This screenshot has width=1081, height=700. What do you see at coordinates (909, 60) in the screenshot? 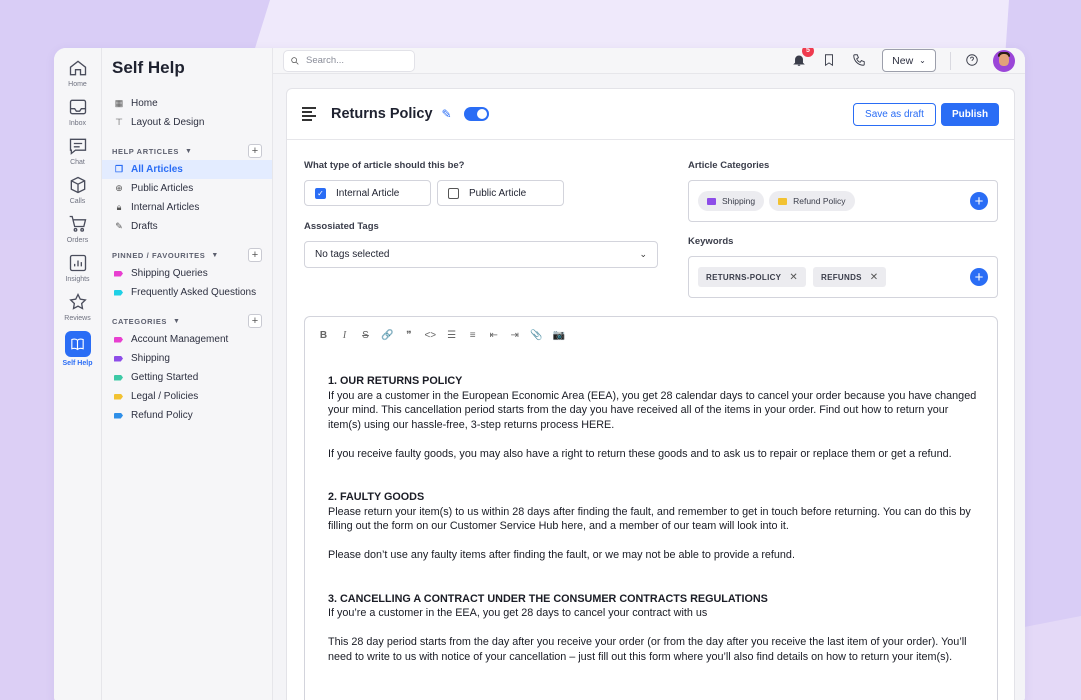
I see `new-button: New ⌄` at bounding box center [909, 60].